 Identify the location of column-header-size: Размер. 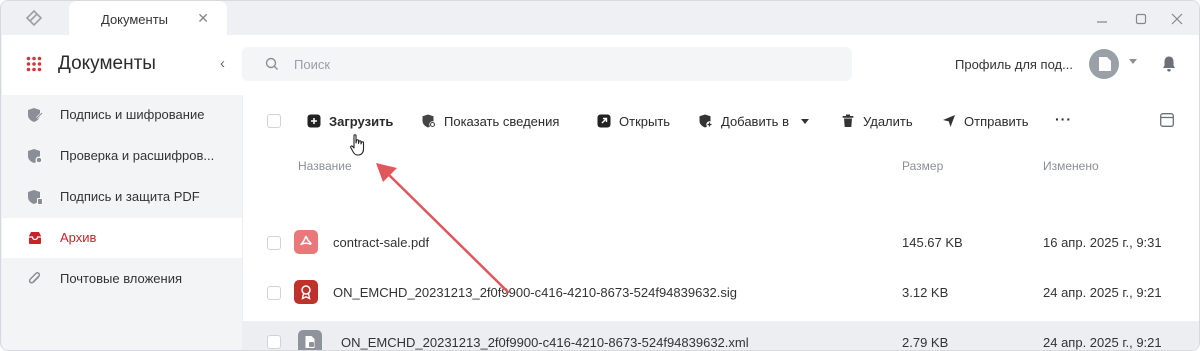
(922, 166).